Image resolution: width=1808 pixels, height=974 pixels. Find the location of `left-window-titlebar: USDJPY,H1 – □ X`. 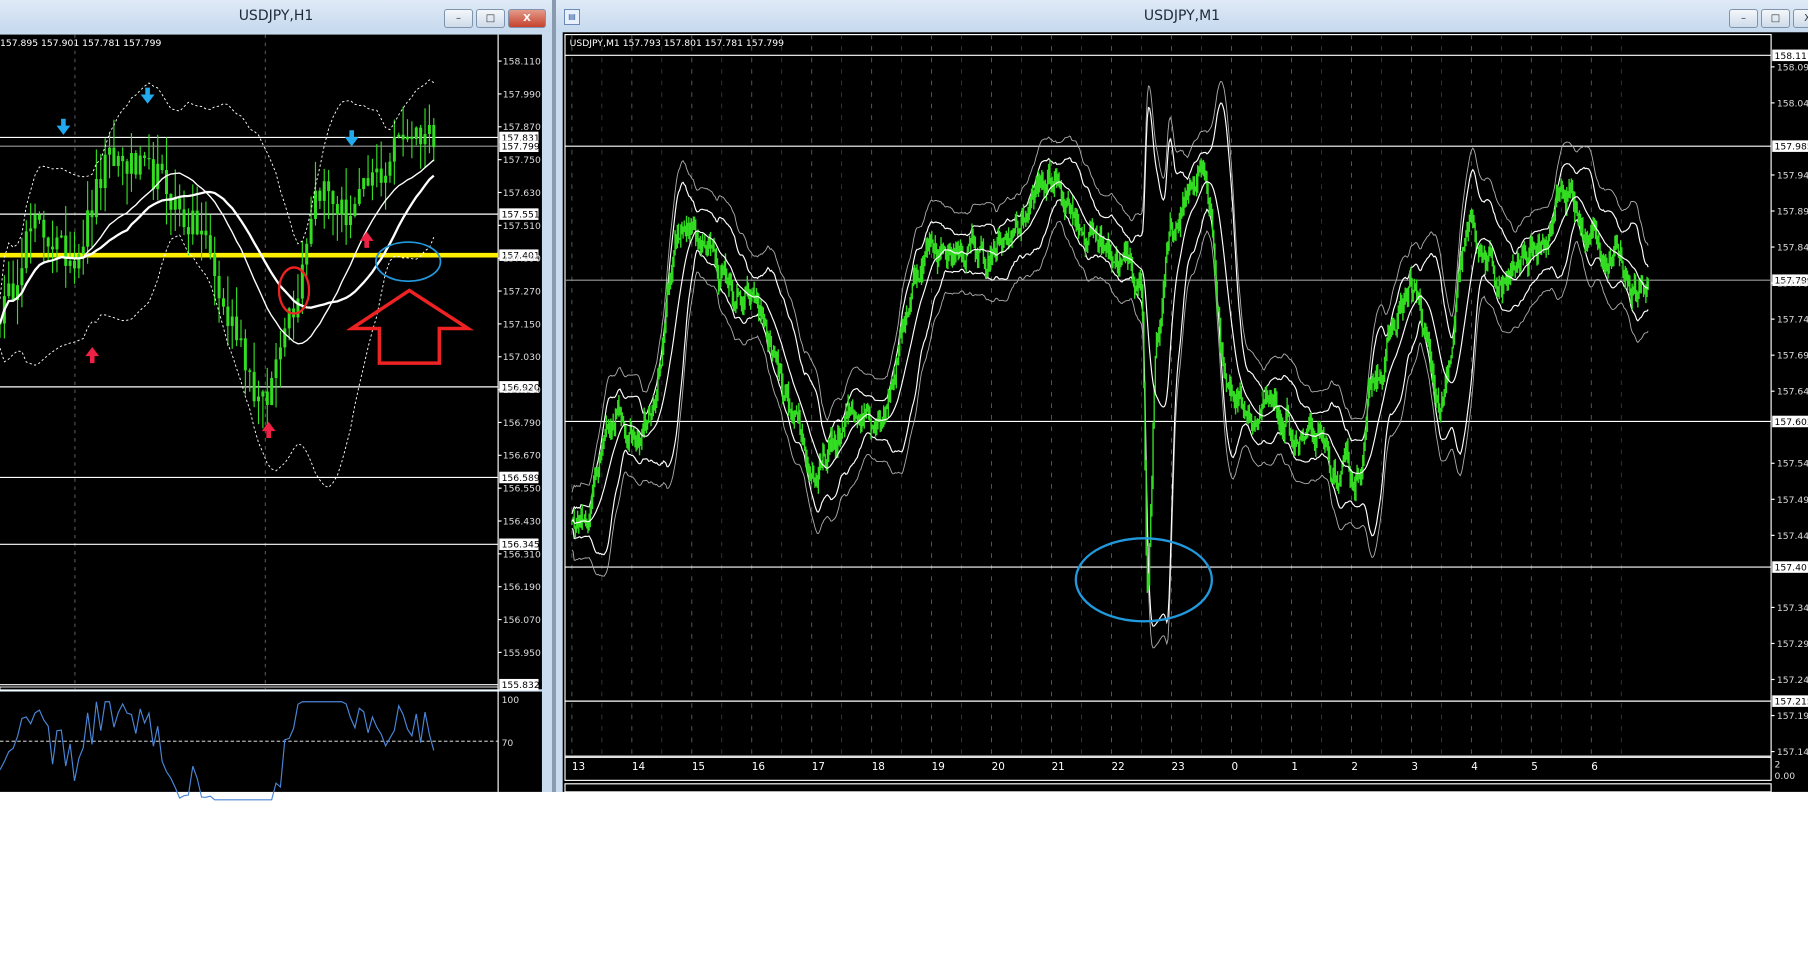

left-window-titlebar: USDJPY,H1 – □ X is located at coordinates (276, 16).